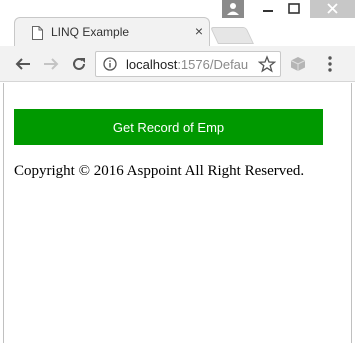  I want to click on info-icon, so click(110, 64).